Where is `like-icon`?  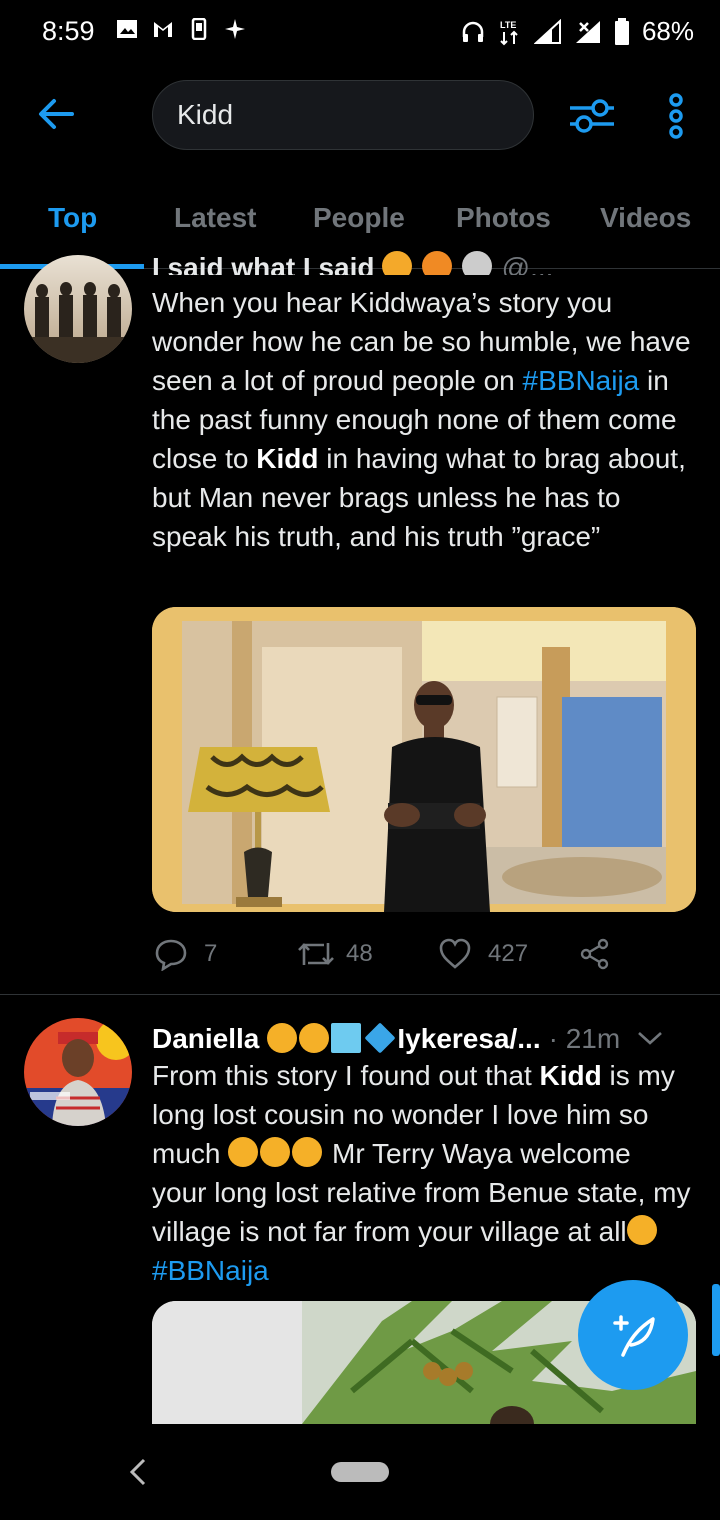
like-icon is located at coordinates (455, 954).